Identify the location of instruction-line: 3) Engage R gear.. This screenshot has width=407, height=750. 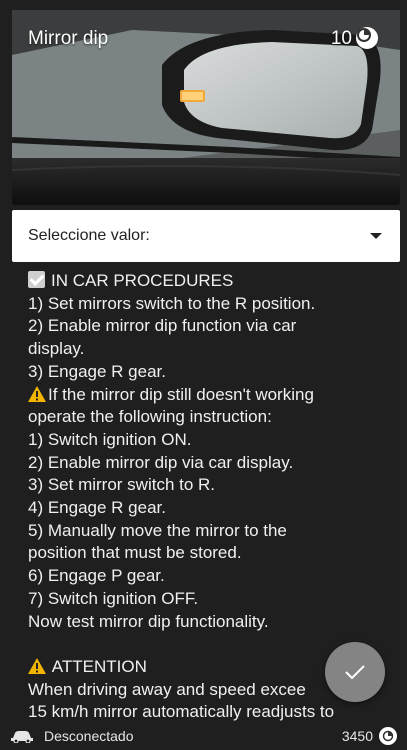
(97, 371).